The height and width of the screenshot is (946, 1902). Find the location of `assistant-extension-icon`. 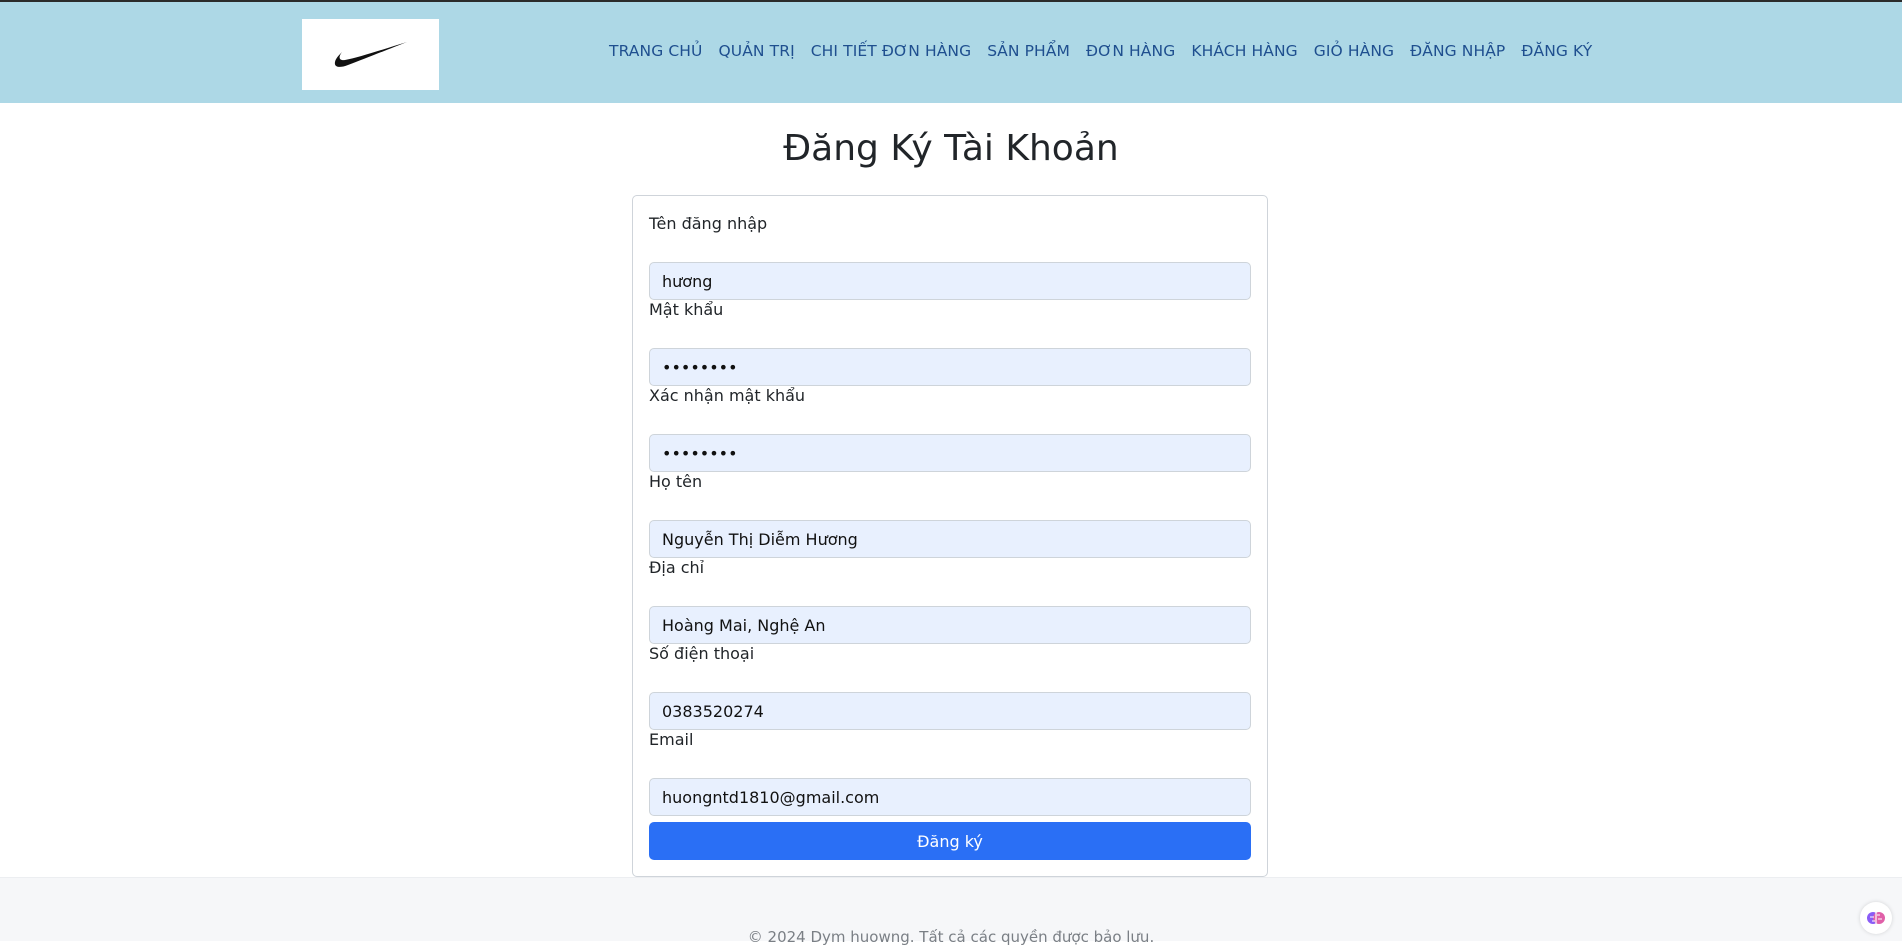

assistant-extension-icon is located at coordinates (1876, 918).